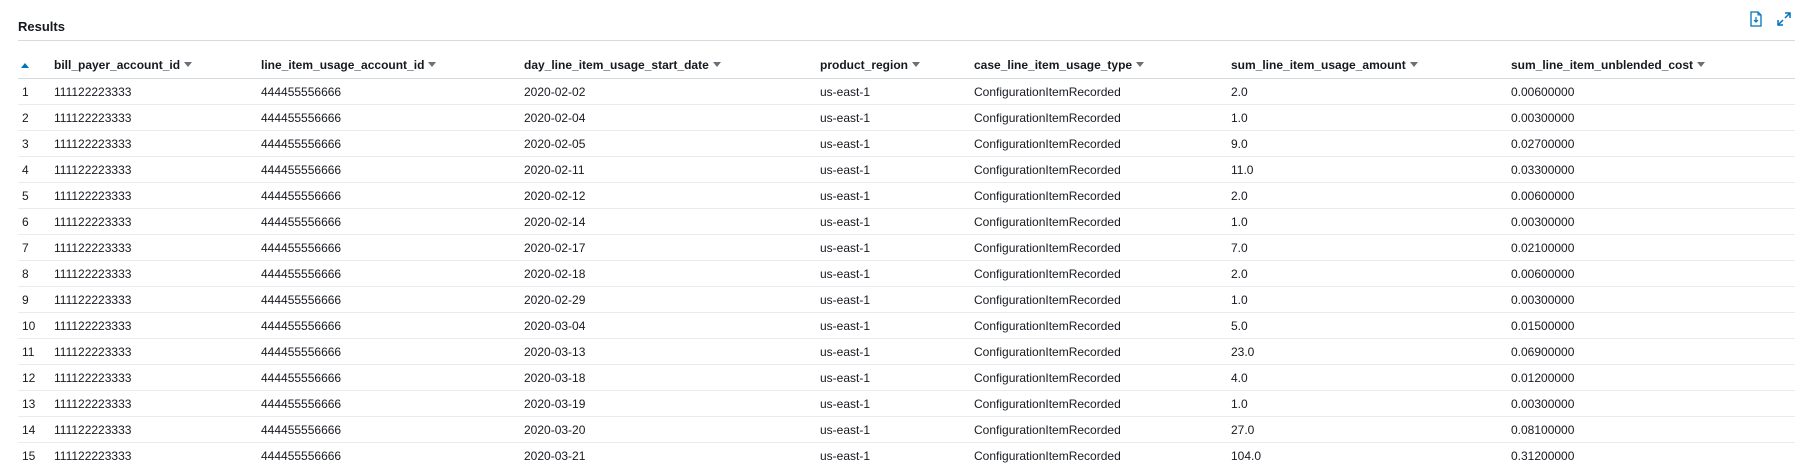 This screenshot has width=1807, height=475. What do you see at coordinates (1653, 351) in the screenshot?
I see `cell-sum-line-item-unblended-cost: 0.06900000` at bounding box center [1653, 351].